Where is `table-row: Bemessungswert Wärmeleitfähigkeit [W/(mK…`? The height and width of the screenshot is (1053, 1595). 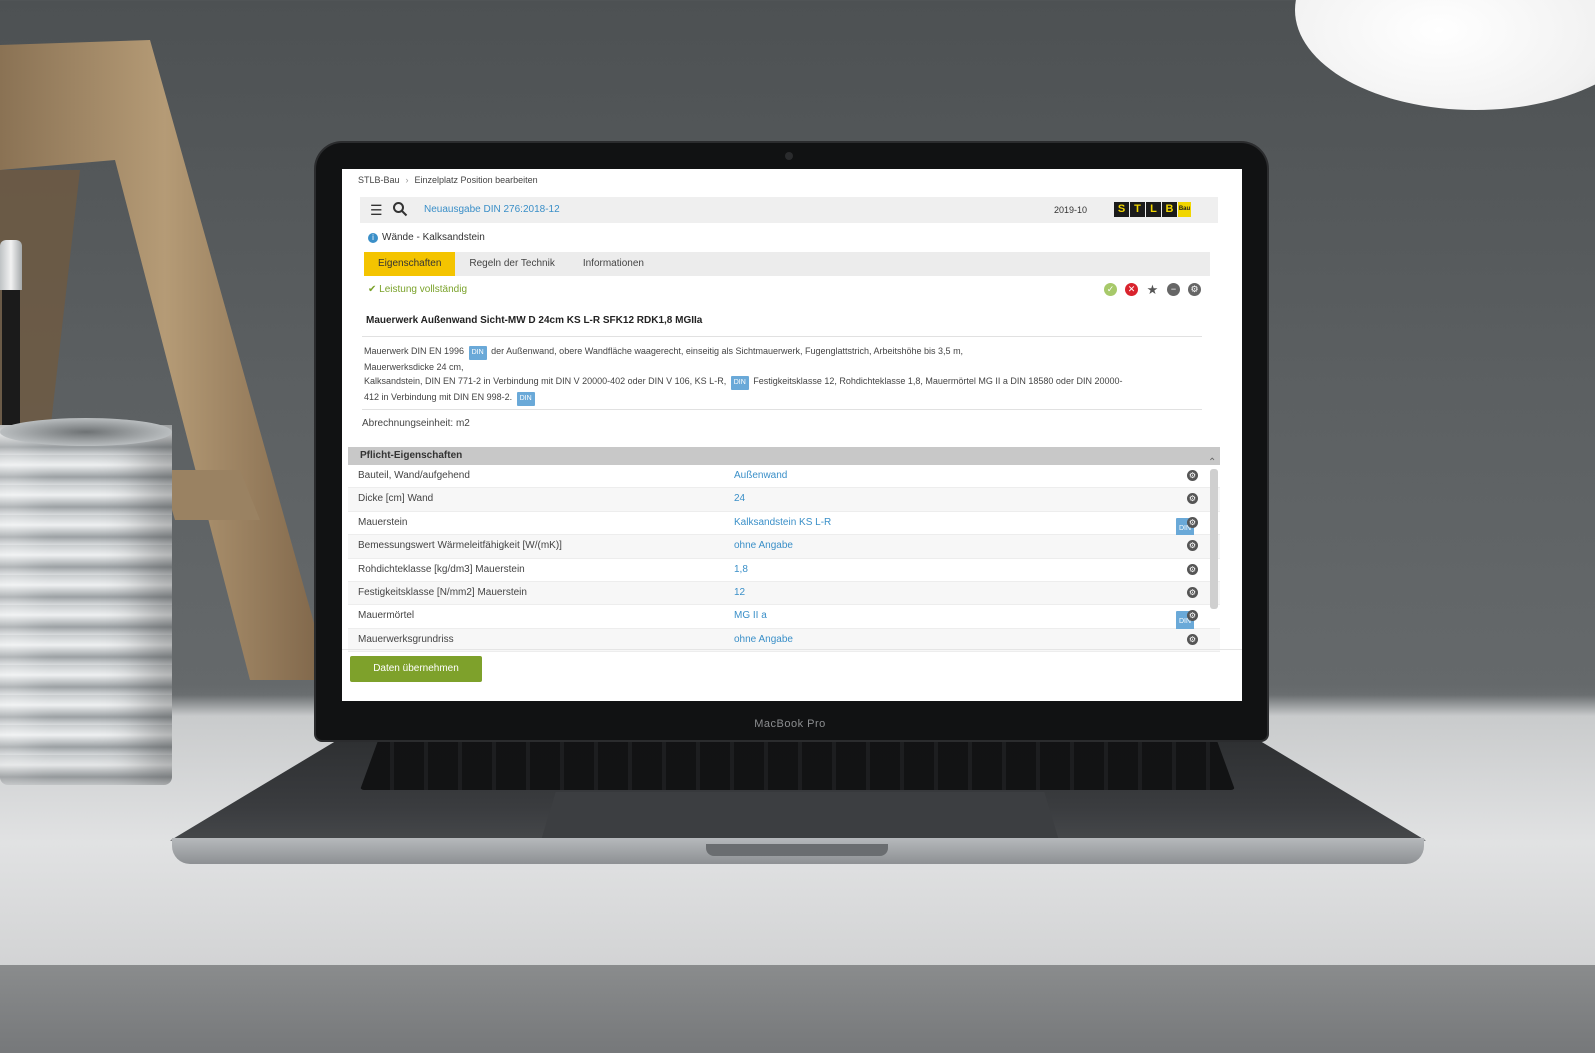 table-row: Bemessungswert Wärmeleitfähigkeit [W/(mK… is located at coordinates (784, 547).